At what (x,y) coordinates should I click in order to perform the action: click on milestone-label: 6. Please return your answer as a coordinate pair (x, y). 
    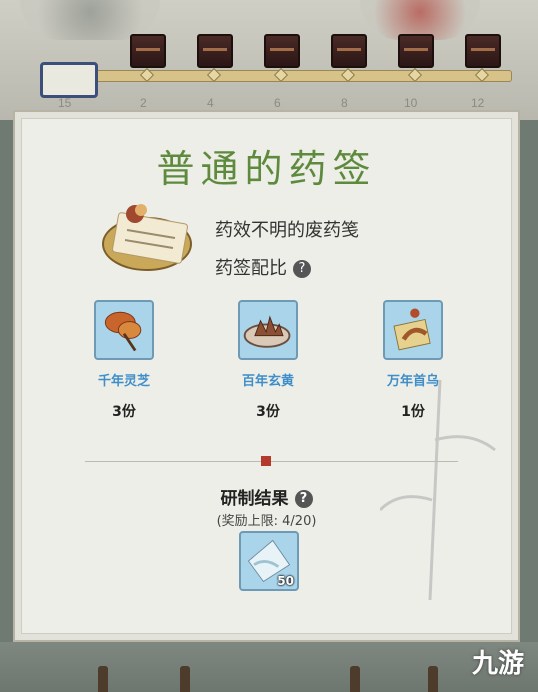
    Looking at the image, I should click on (277, 103).